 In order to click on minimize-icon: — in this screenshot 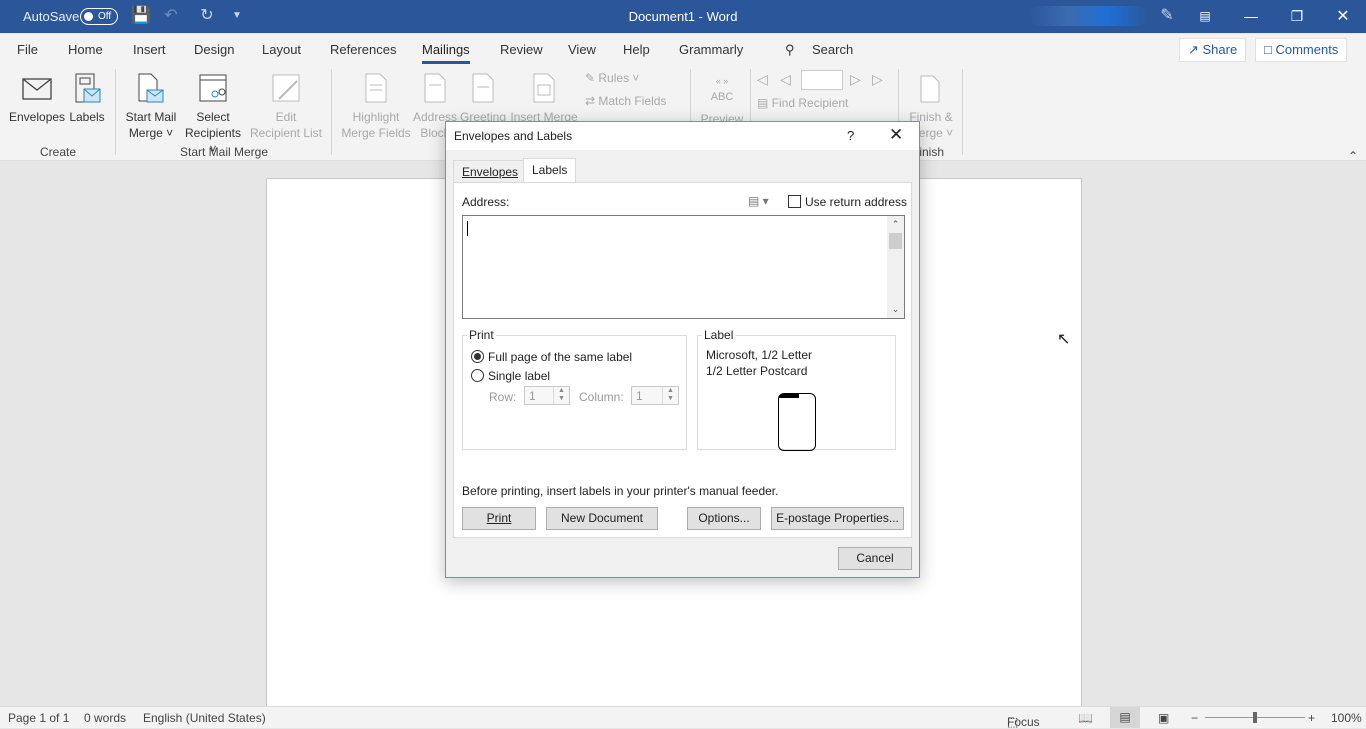, I will do `click(1251, 16)`.